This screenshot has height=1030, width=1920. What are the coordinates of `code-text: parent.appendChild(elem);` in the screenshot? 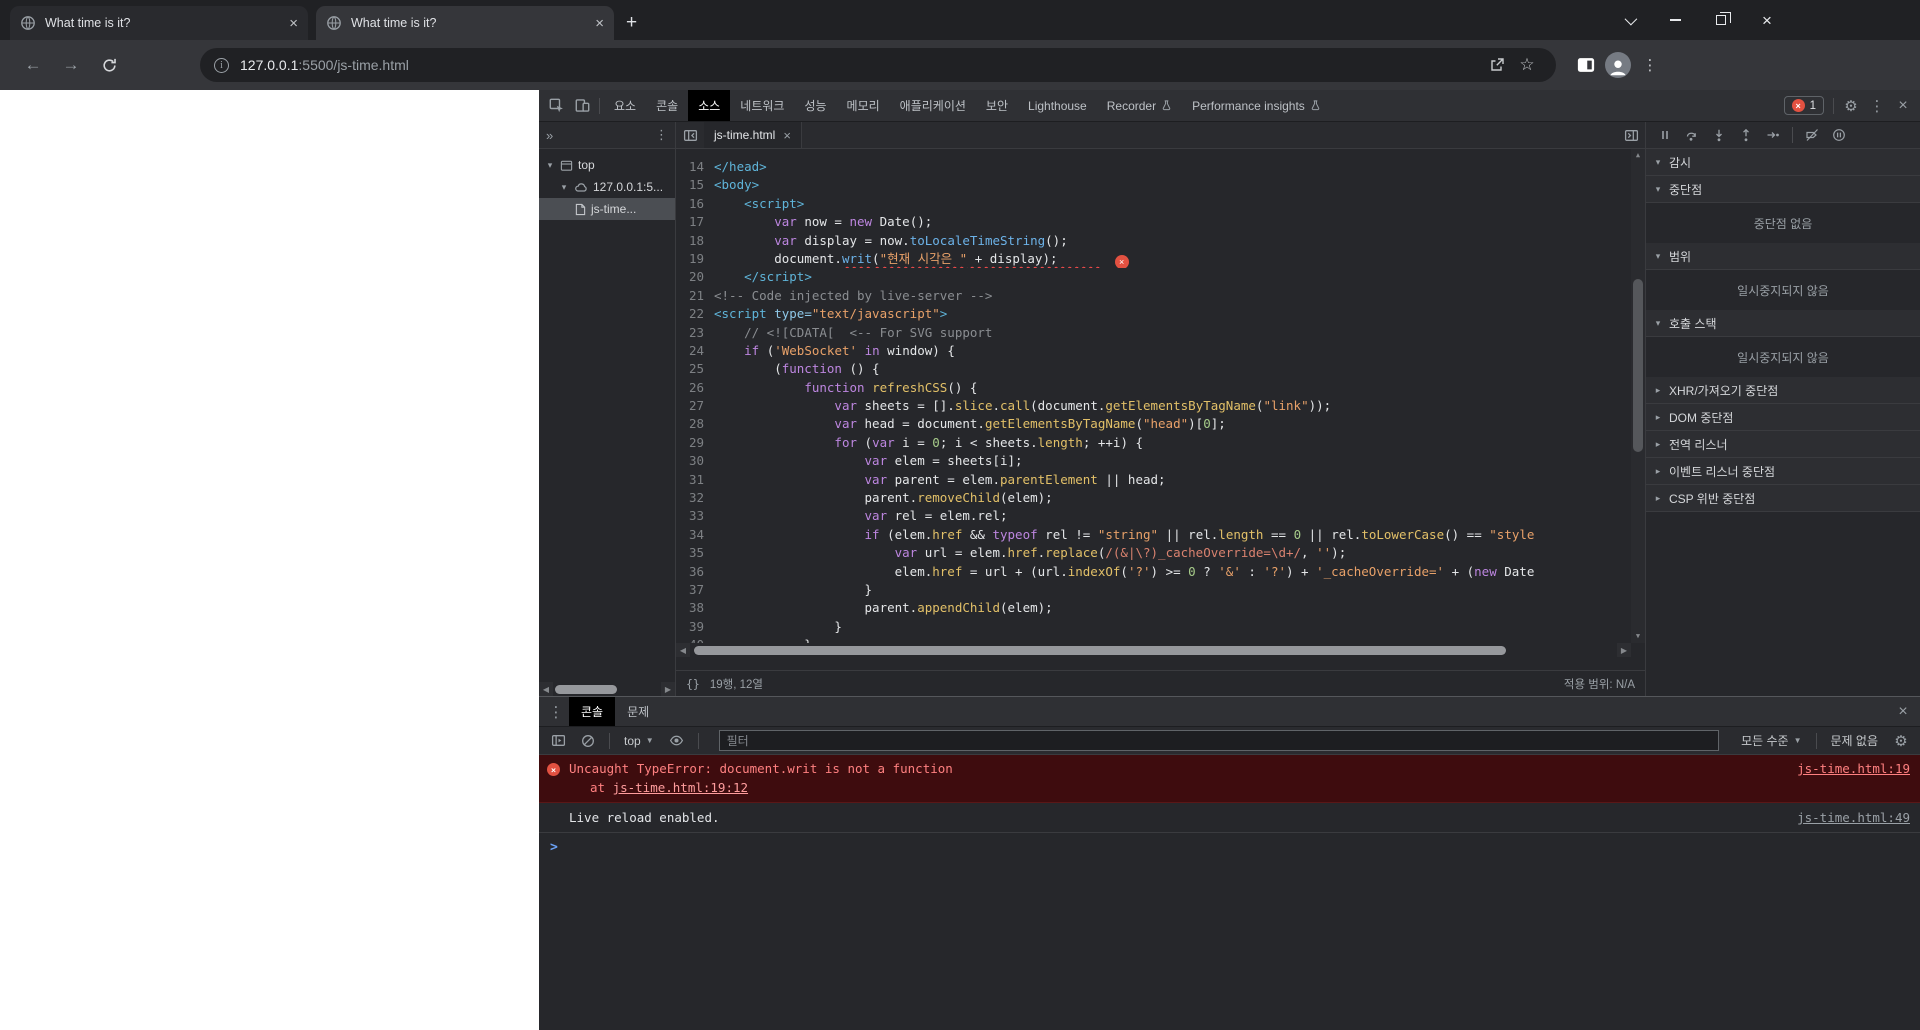 It's located at (1172, 608).